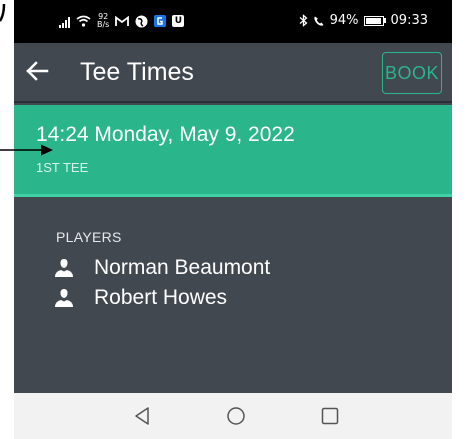 Image resolution: width=466 pixels, height=439 pixels. Describe the element at coordinates (160, 21) in the screenshot. I see `app-icon-blue` at that location.